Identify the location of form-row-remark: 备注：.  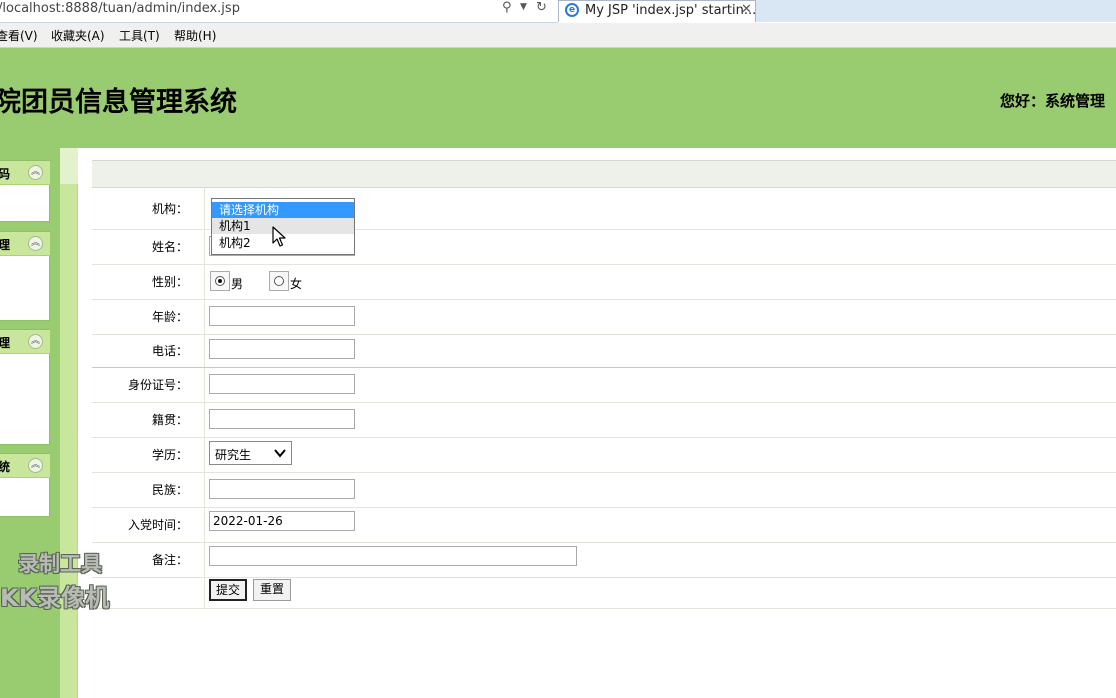
(604, 560).